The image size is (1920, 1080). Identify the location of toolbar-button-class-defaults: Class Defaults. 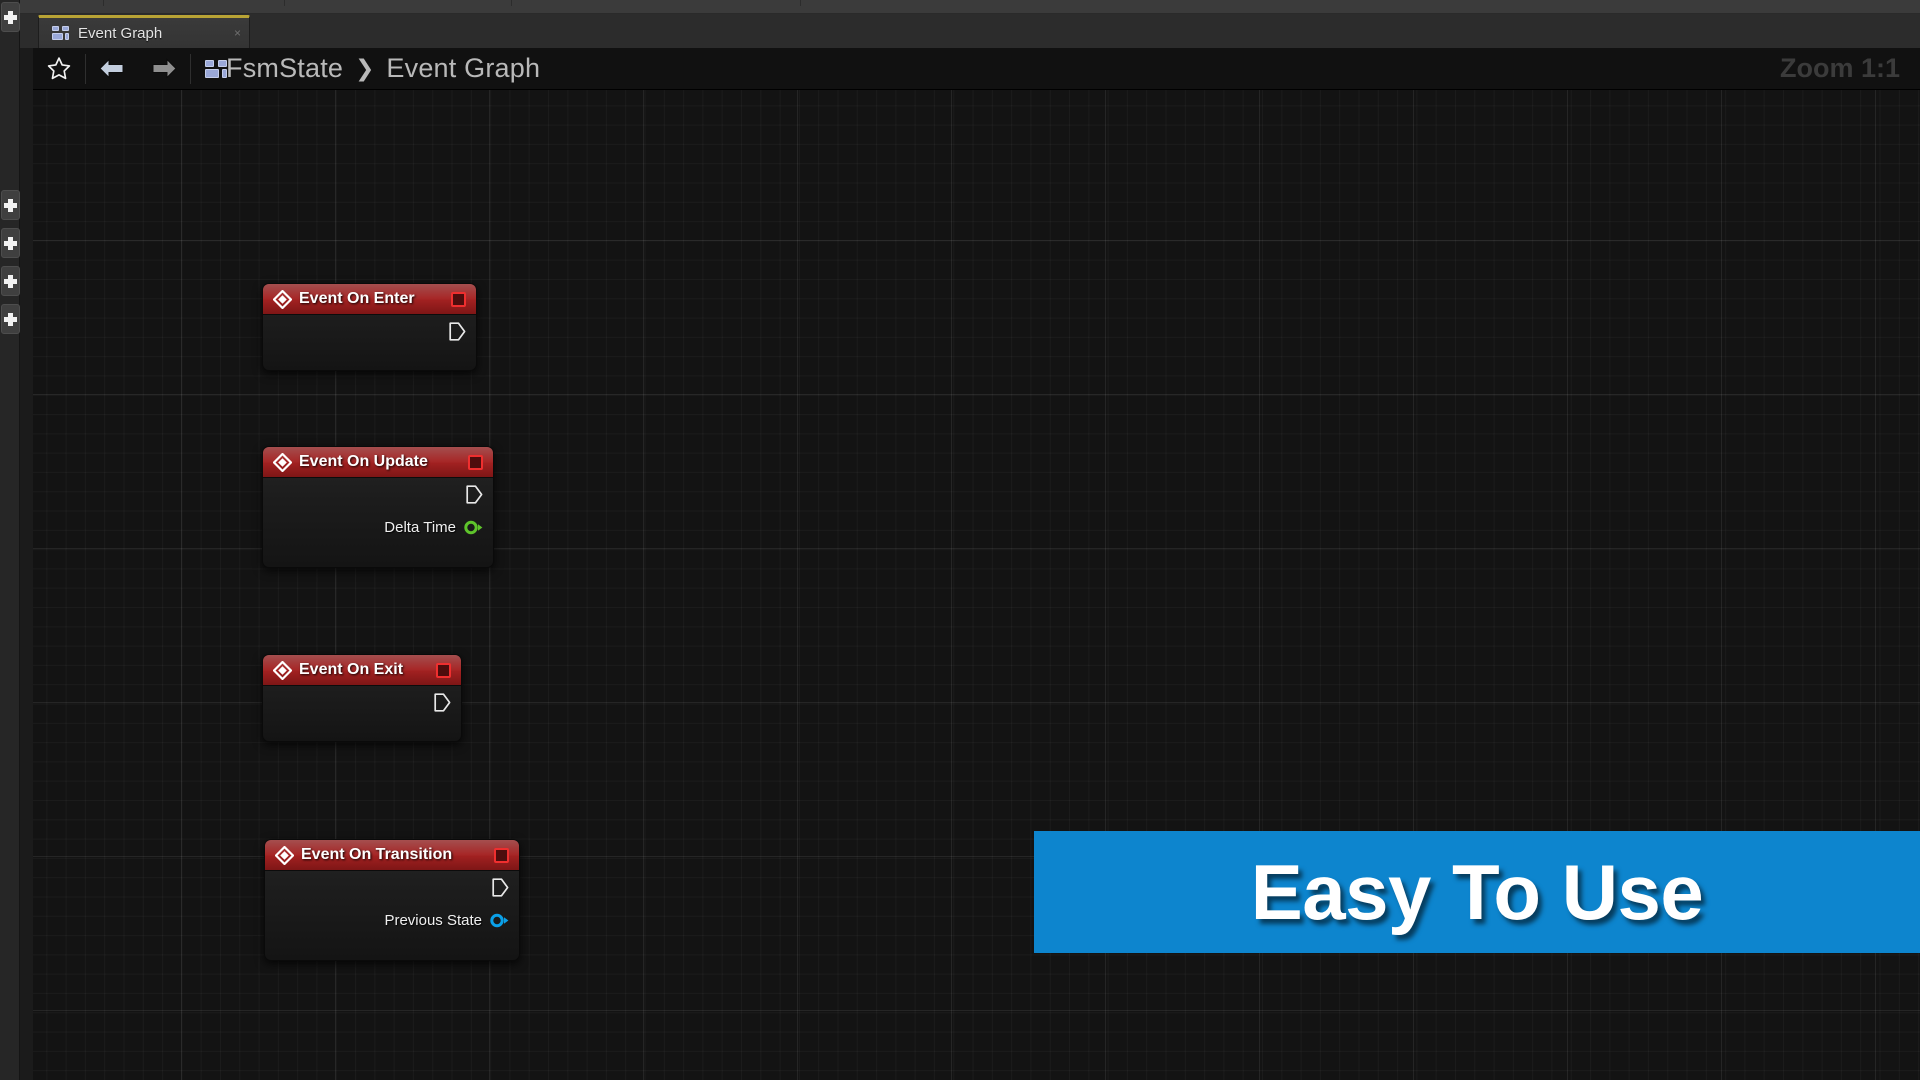
(725, 6).